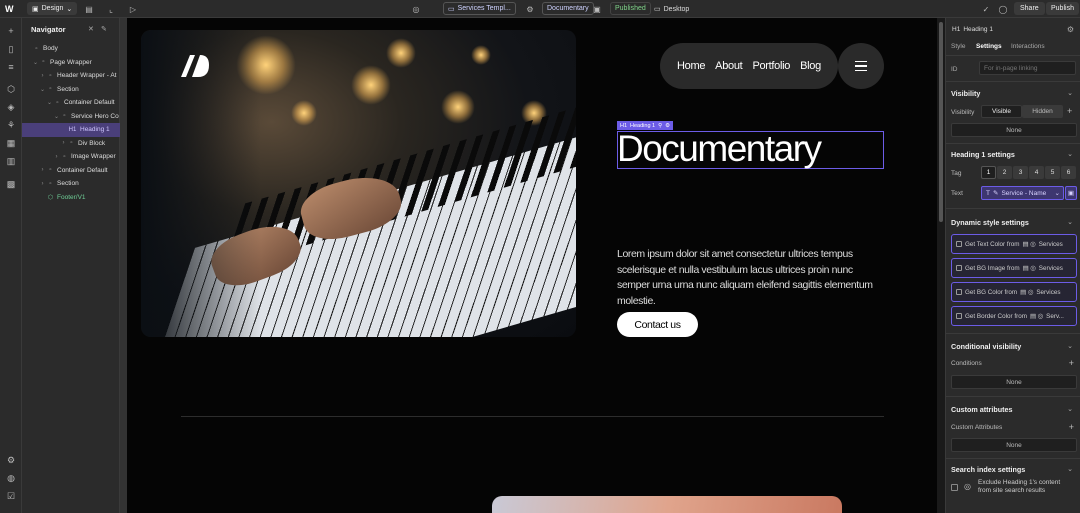 Image resolution: width=1080 pixels, height=513 pixels. What do you see at coordinates (1029, 8) in the screenshot?
I see `share-button: Share` at bounding box center [1029, 8].